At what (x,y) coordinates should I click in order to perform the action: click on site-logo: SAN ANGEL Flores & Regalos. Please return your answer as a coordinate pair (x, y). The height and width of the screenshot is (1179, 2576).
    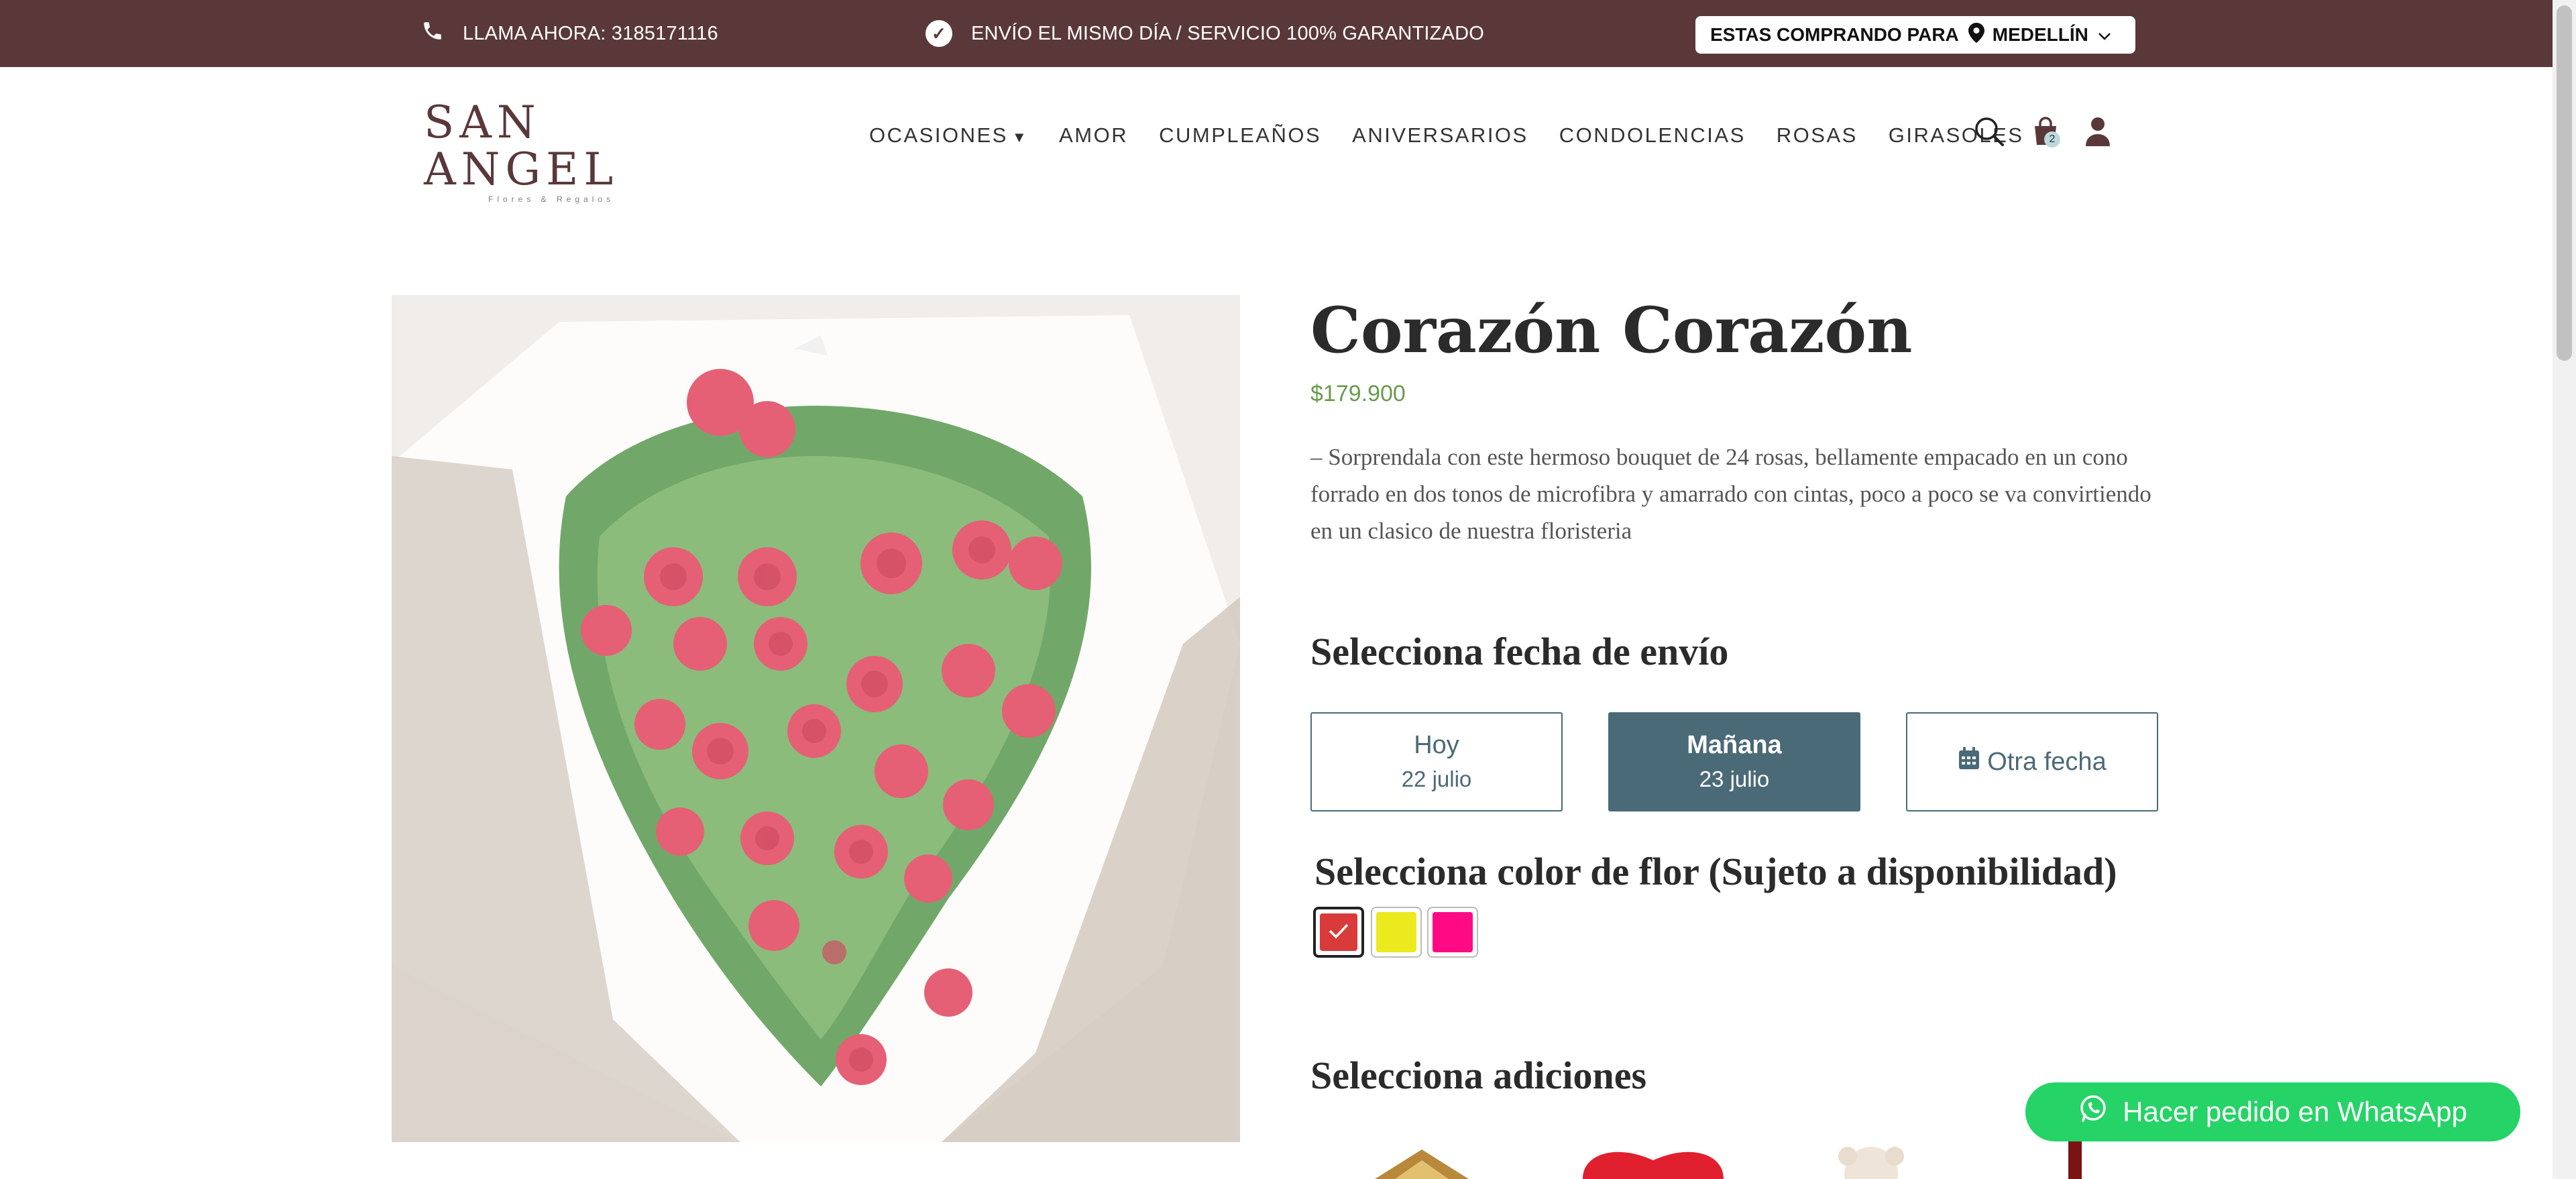
    Looking at the image, I should click on (551, 152).